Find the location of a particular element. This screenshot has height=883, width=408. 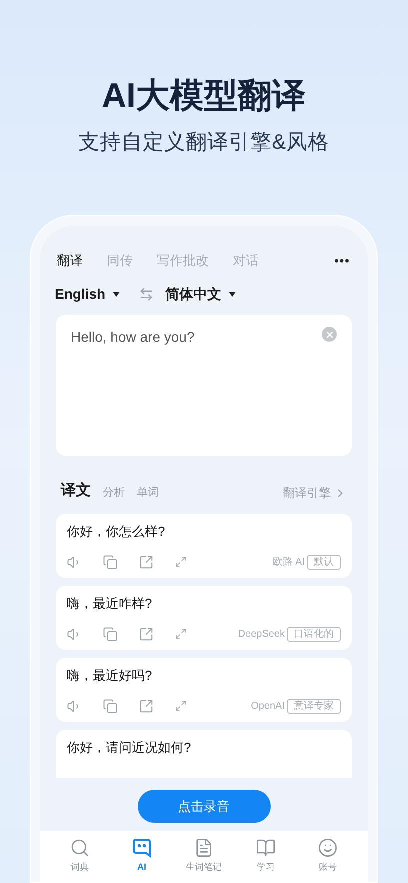

nav-tab: 词典 is located at coordinates (80, 856).